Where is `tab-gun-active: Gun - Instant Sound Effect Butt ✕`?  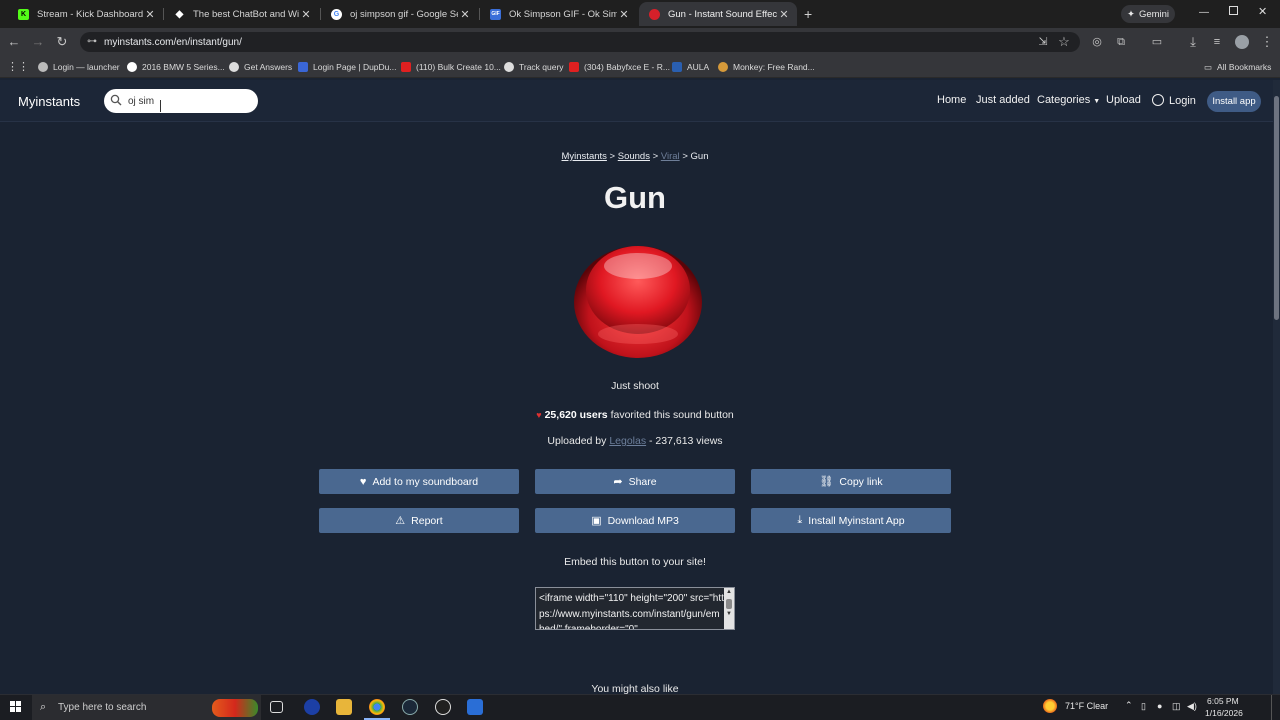 tab-gun-active: Gun - Instant Sound Effect Butt ✕ is located at coordinates (718, 14).